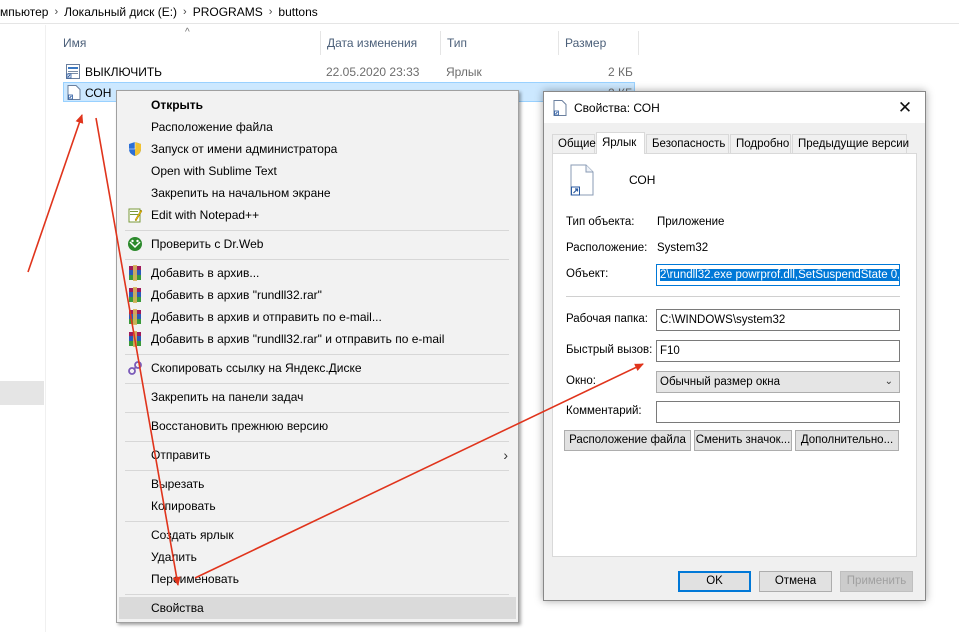 The width and height of the screenshot is (959, 632). What do you see at coordinates (317, 397) in the screenshot?
I see `menu-item-pin-taskbar: Закрепить на панели задач` at bounding box center [317, 397].